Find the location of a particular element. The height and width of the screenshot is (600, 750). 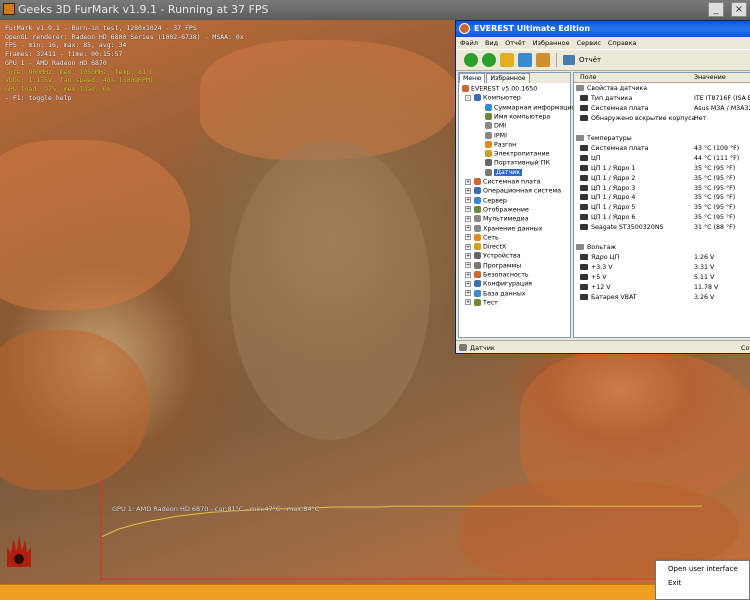

tree-item: Имя компьютера is located at coordinates (518, 117).